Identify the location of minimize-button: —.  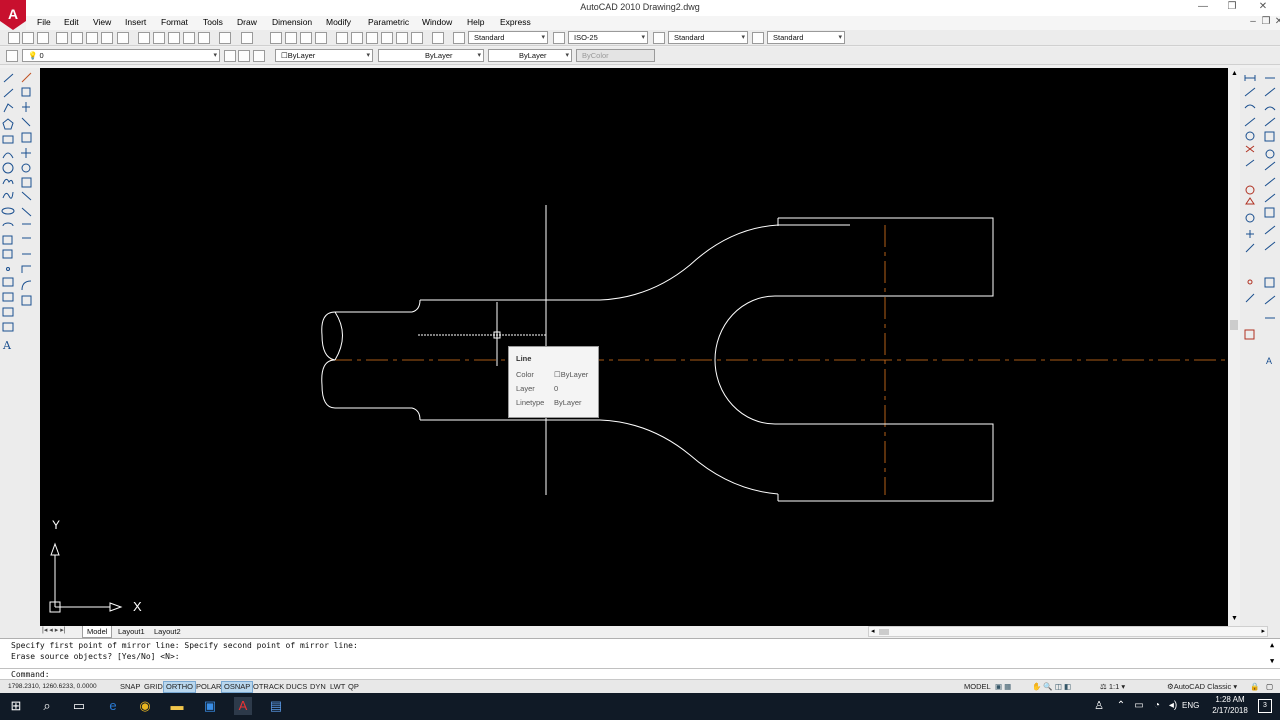
(1203, 6).